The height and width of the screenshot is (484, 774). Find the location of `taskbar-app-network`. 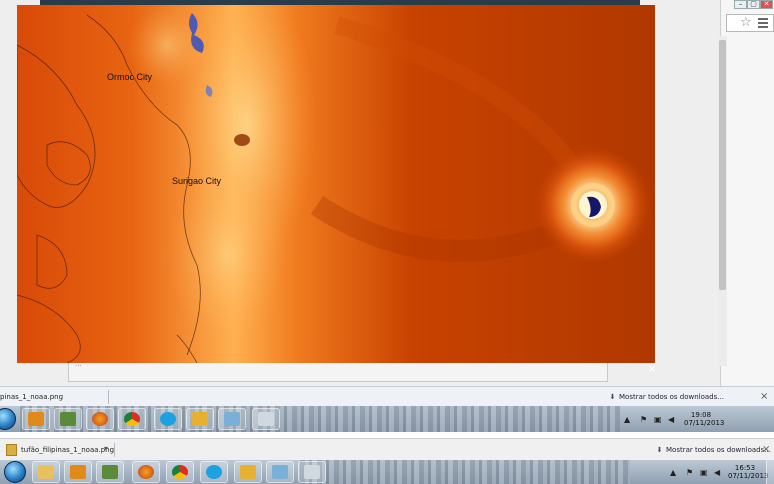

taskbar-app-network is located at coordinates (68, 419).